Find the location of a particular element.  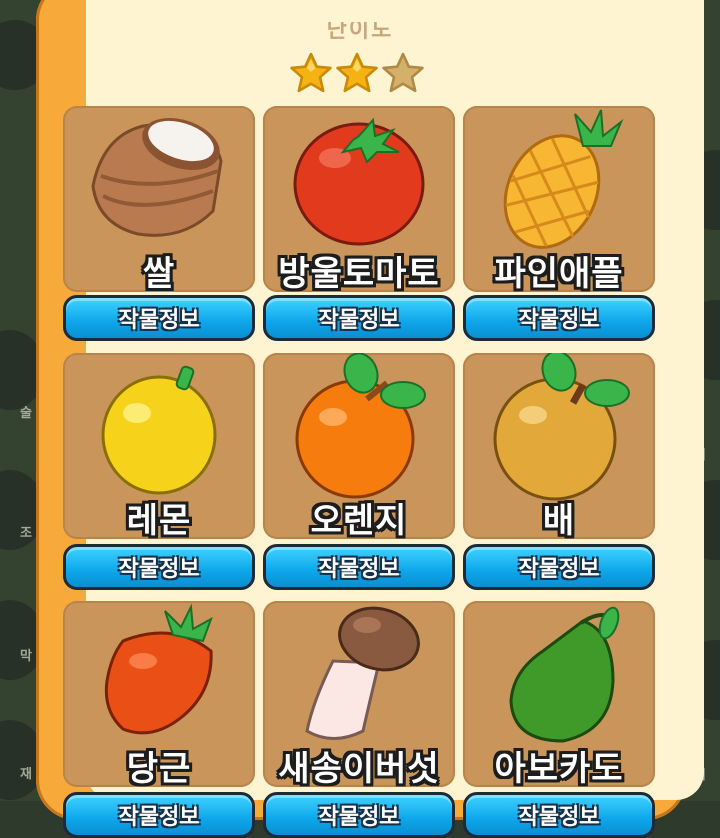

crop-name: 쌀 is located at coordinates (159, 274).